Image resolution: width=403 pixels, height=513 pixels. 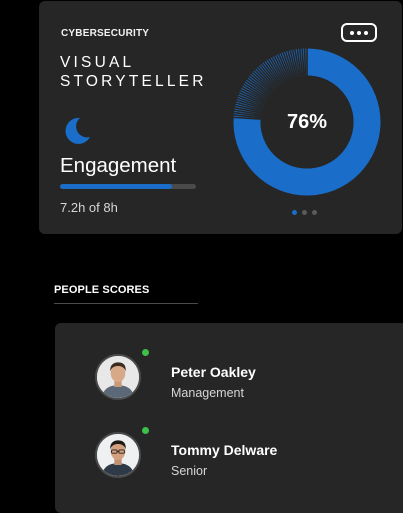 What do you see at coordinates (118, 165) in the screenshot?
I see `engagement-label: Engagement` at bounding box center [118, 165].